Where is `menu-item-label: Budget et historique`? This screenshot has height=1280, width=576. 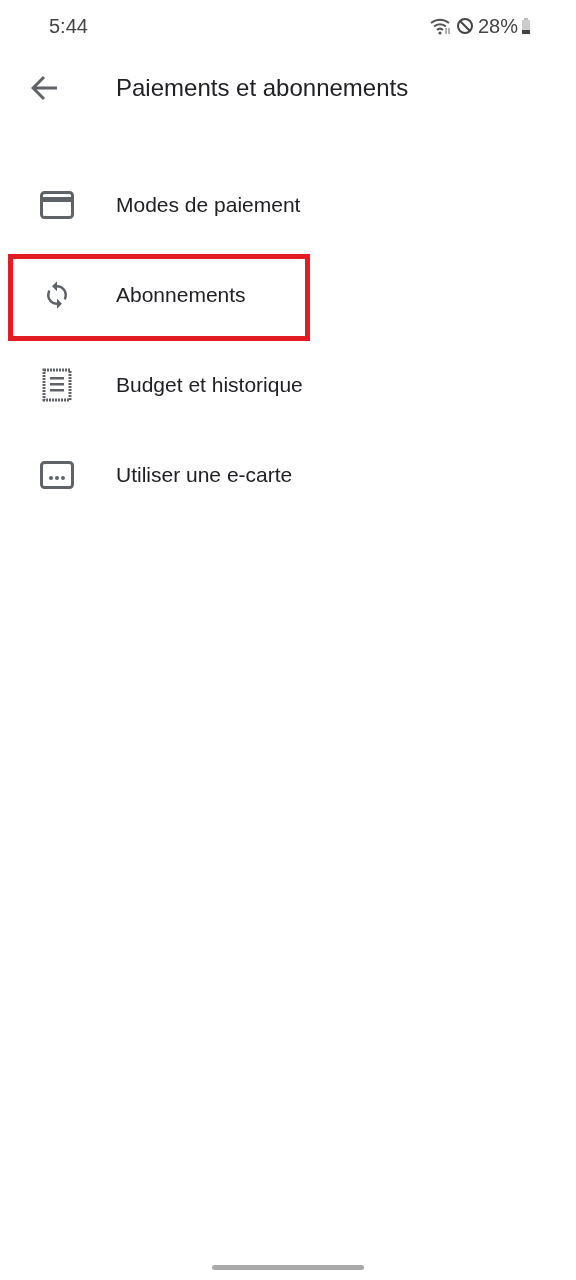
menu-item-label: Budget et historique is located at coordinates (209, 385).